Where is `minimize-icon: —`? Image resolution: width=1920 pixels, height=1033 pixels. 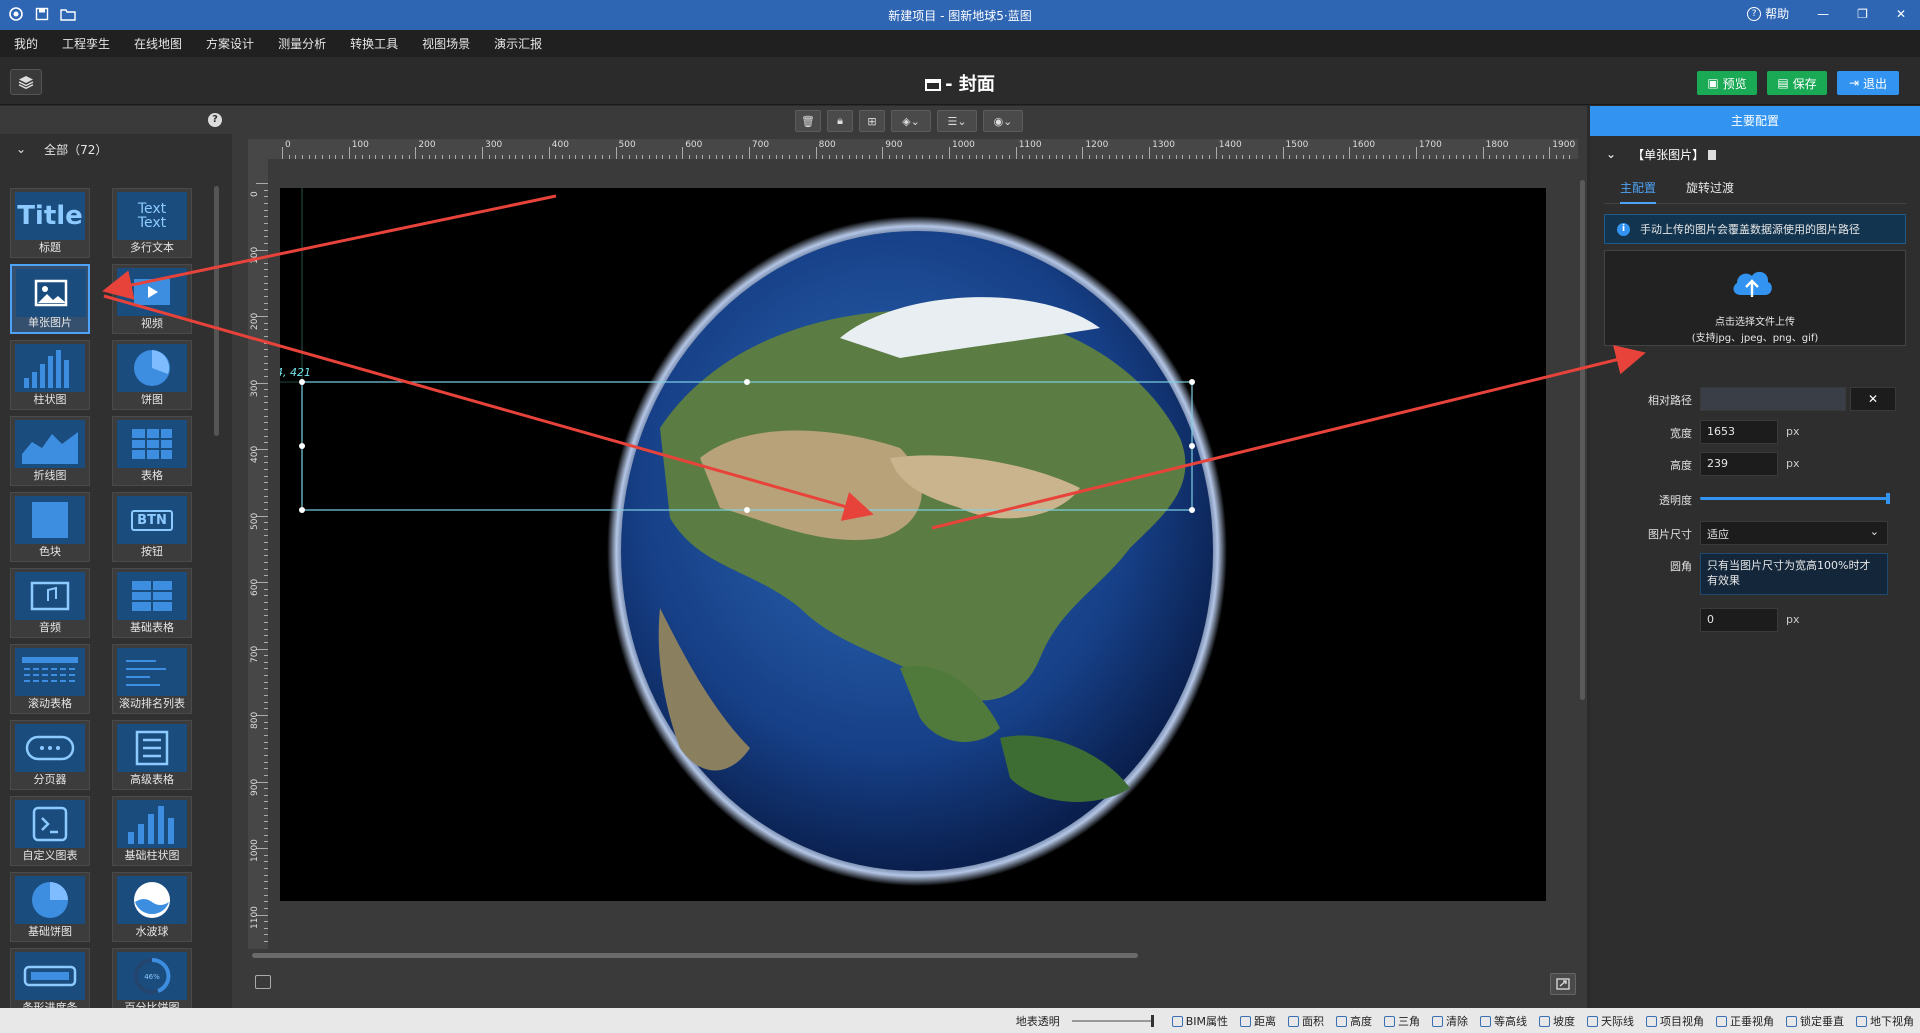
minimize-icon: — is located at coordinates (1823, 14).